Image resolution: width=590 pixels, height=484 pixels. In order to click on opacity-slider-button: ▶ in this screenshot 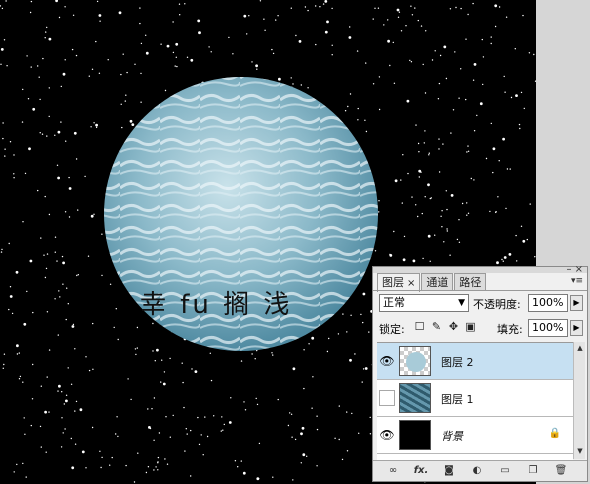, I will do `click(576, 303)`.